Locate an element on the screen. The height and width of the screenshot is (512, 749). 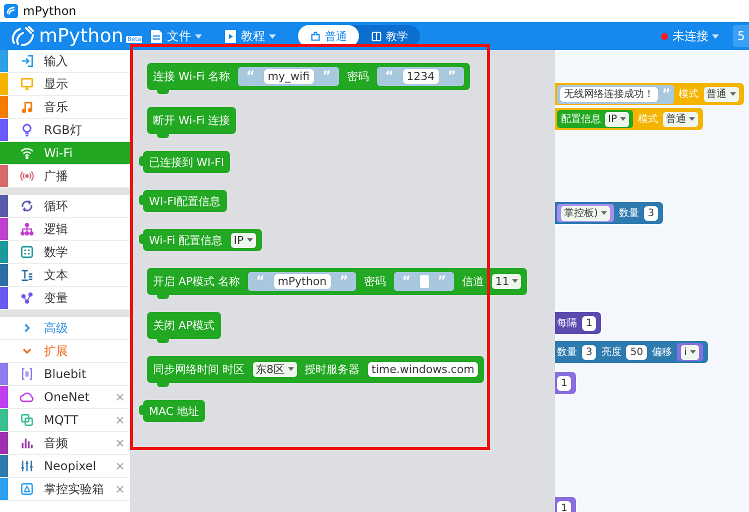
category-label: 循环 is located at coordinates (56, 206).